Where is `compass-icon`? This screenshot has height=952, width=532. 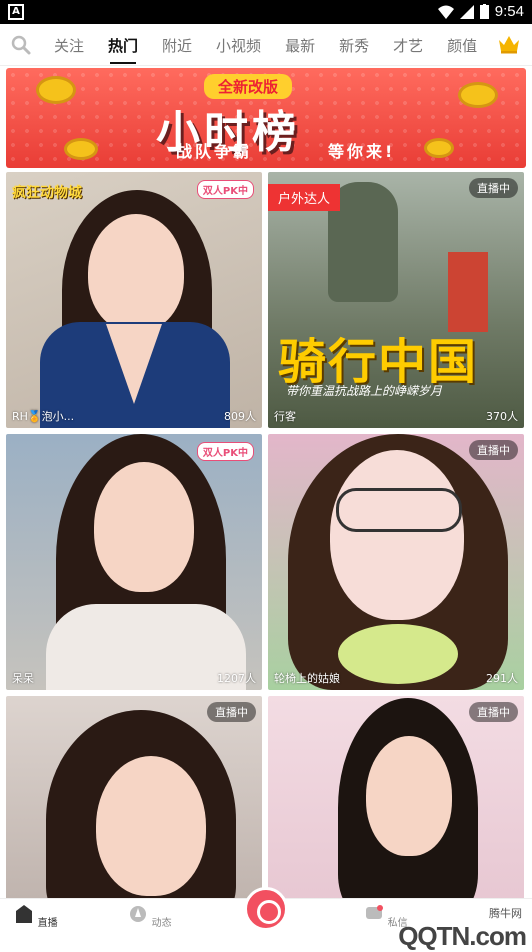
compass-icon is located at coordinates (138, 914).